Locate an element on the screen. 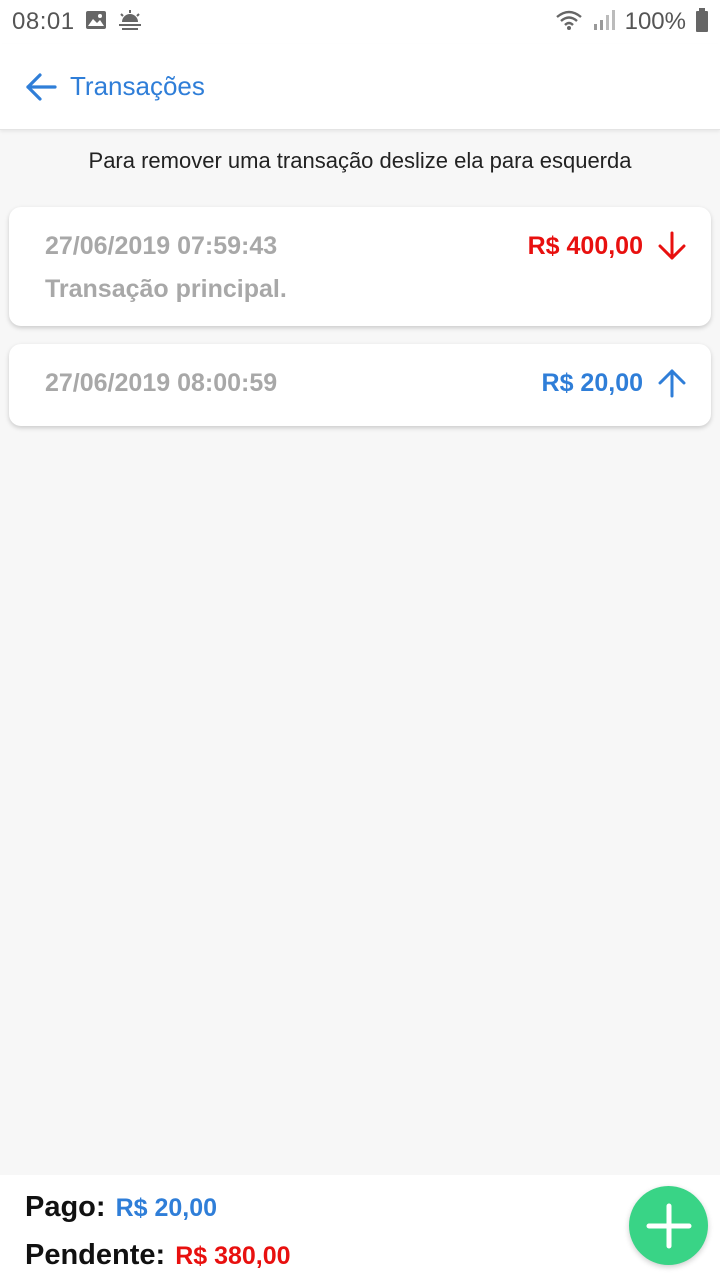 The height and width of the screenshot is (1280, 720). battery-icon is located at coordinates (702, 22).